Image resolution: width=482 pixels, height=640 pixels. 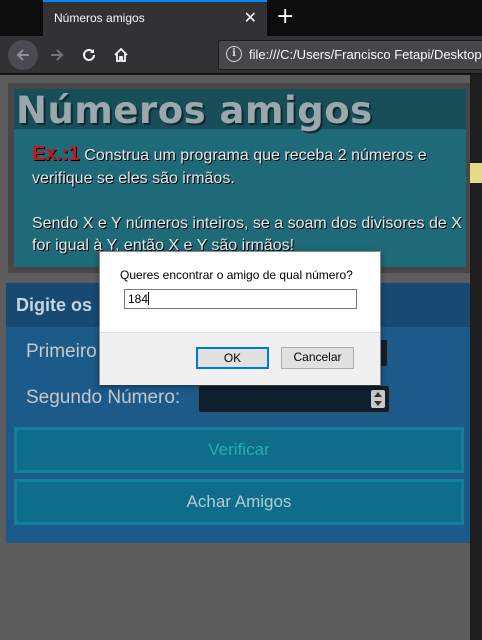 What do you see at coordinates (236, 275) in the screenshot?
I see `prompt-message: Queres encontrar o amigo de qual número?` at bounding box center [236, 275].